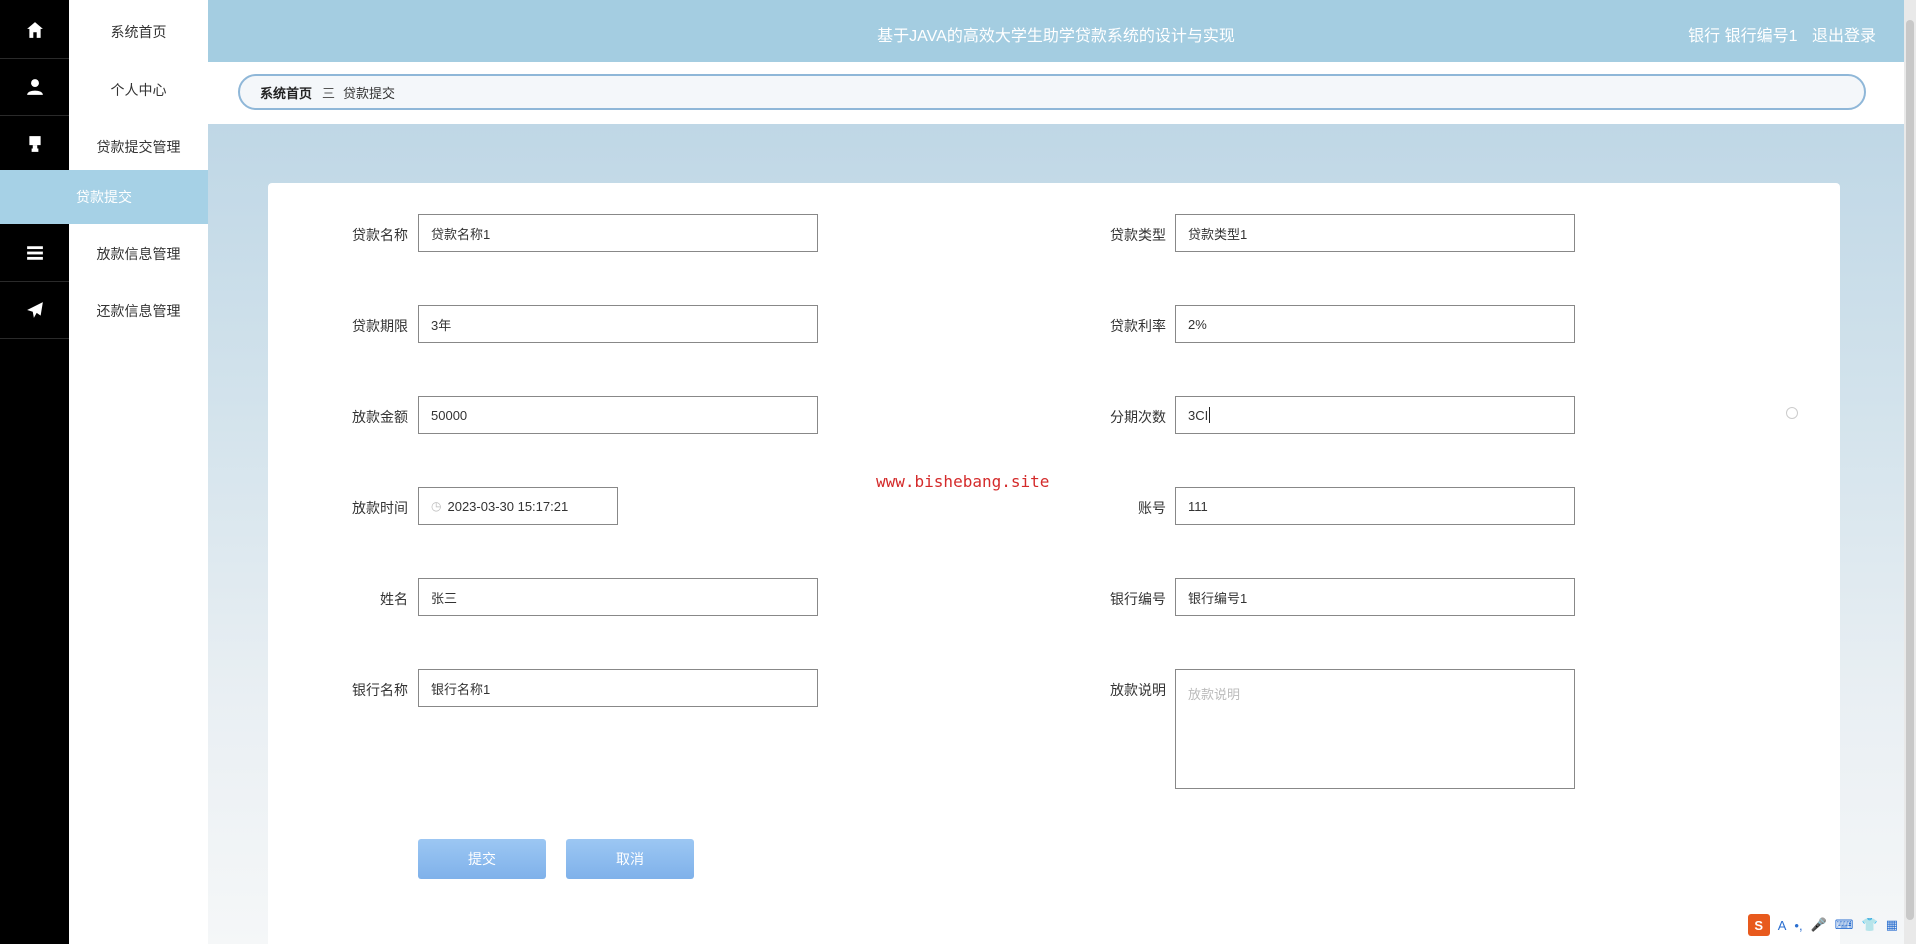  Describe the element at coordinates (1819, 925) in the screenshot. I see `ime-mic-icon: 🎤` at that location.